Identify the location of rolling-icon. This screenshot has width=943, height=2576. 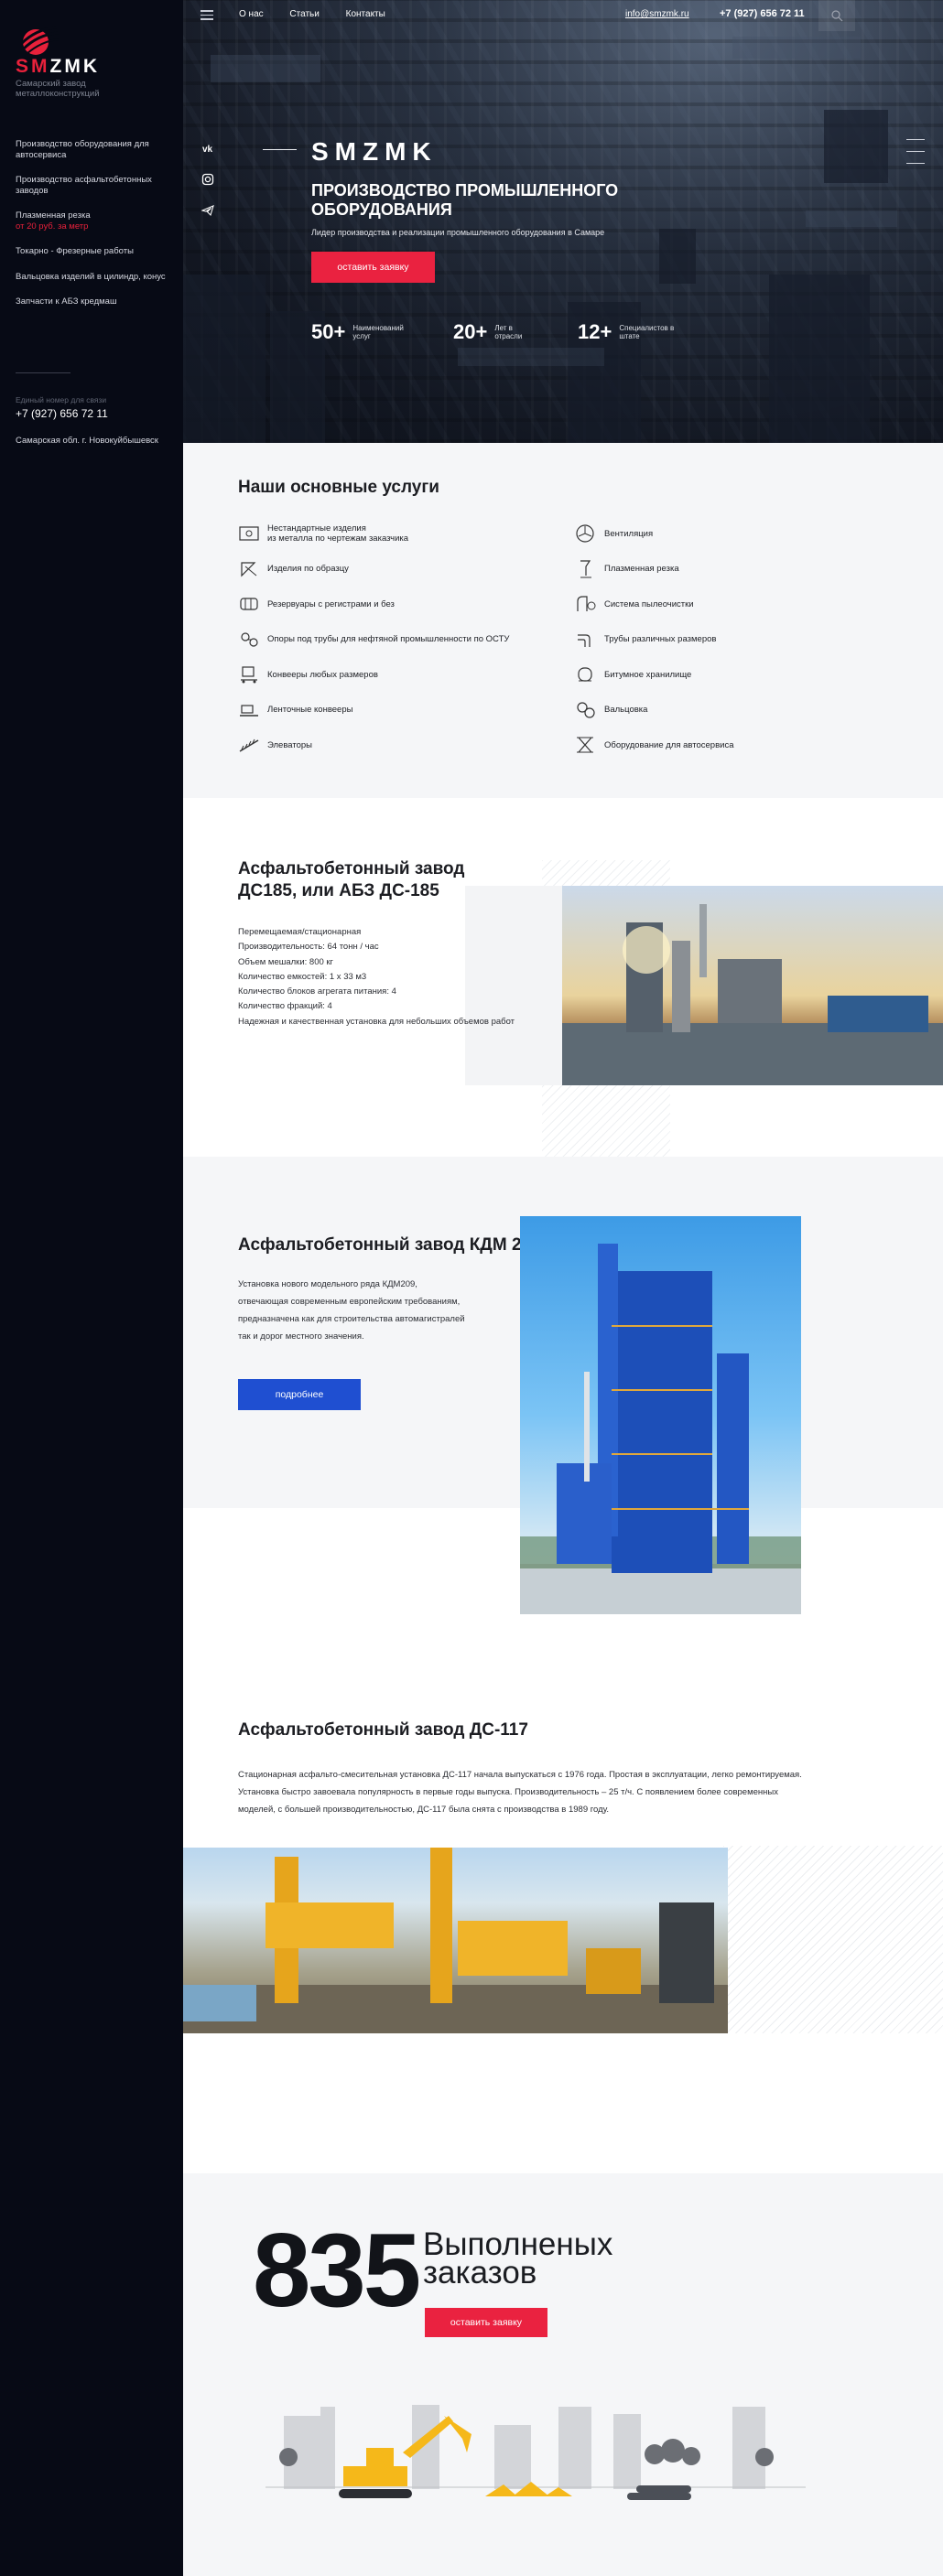
(586, 709).